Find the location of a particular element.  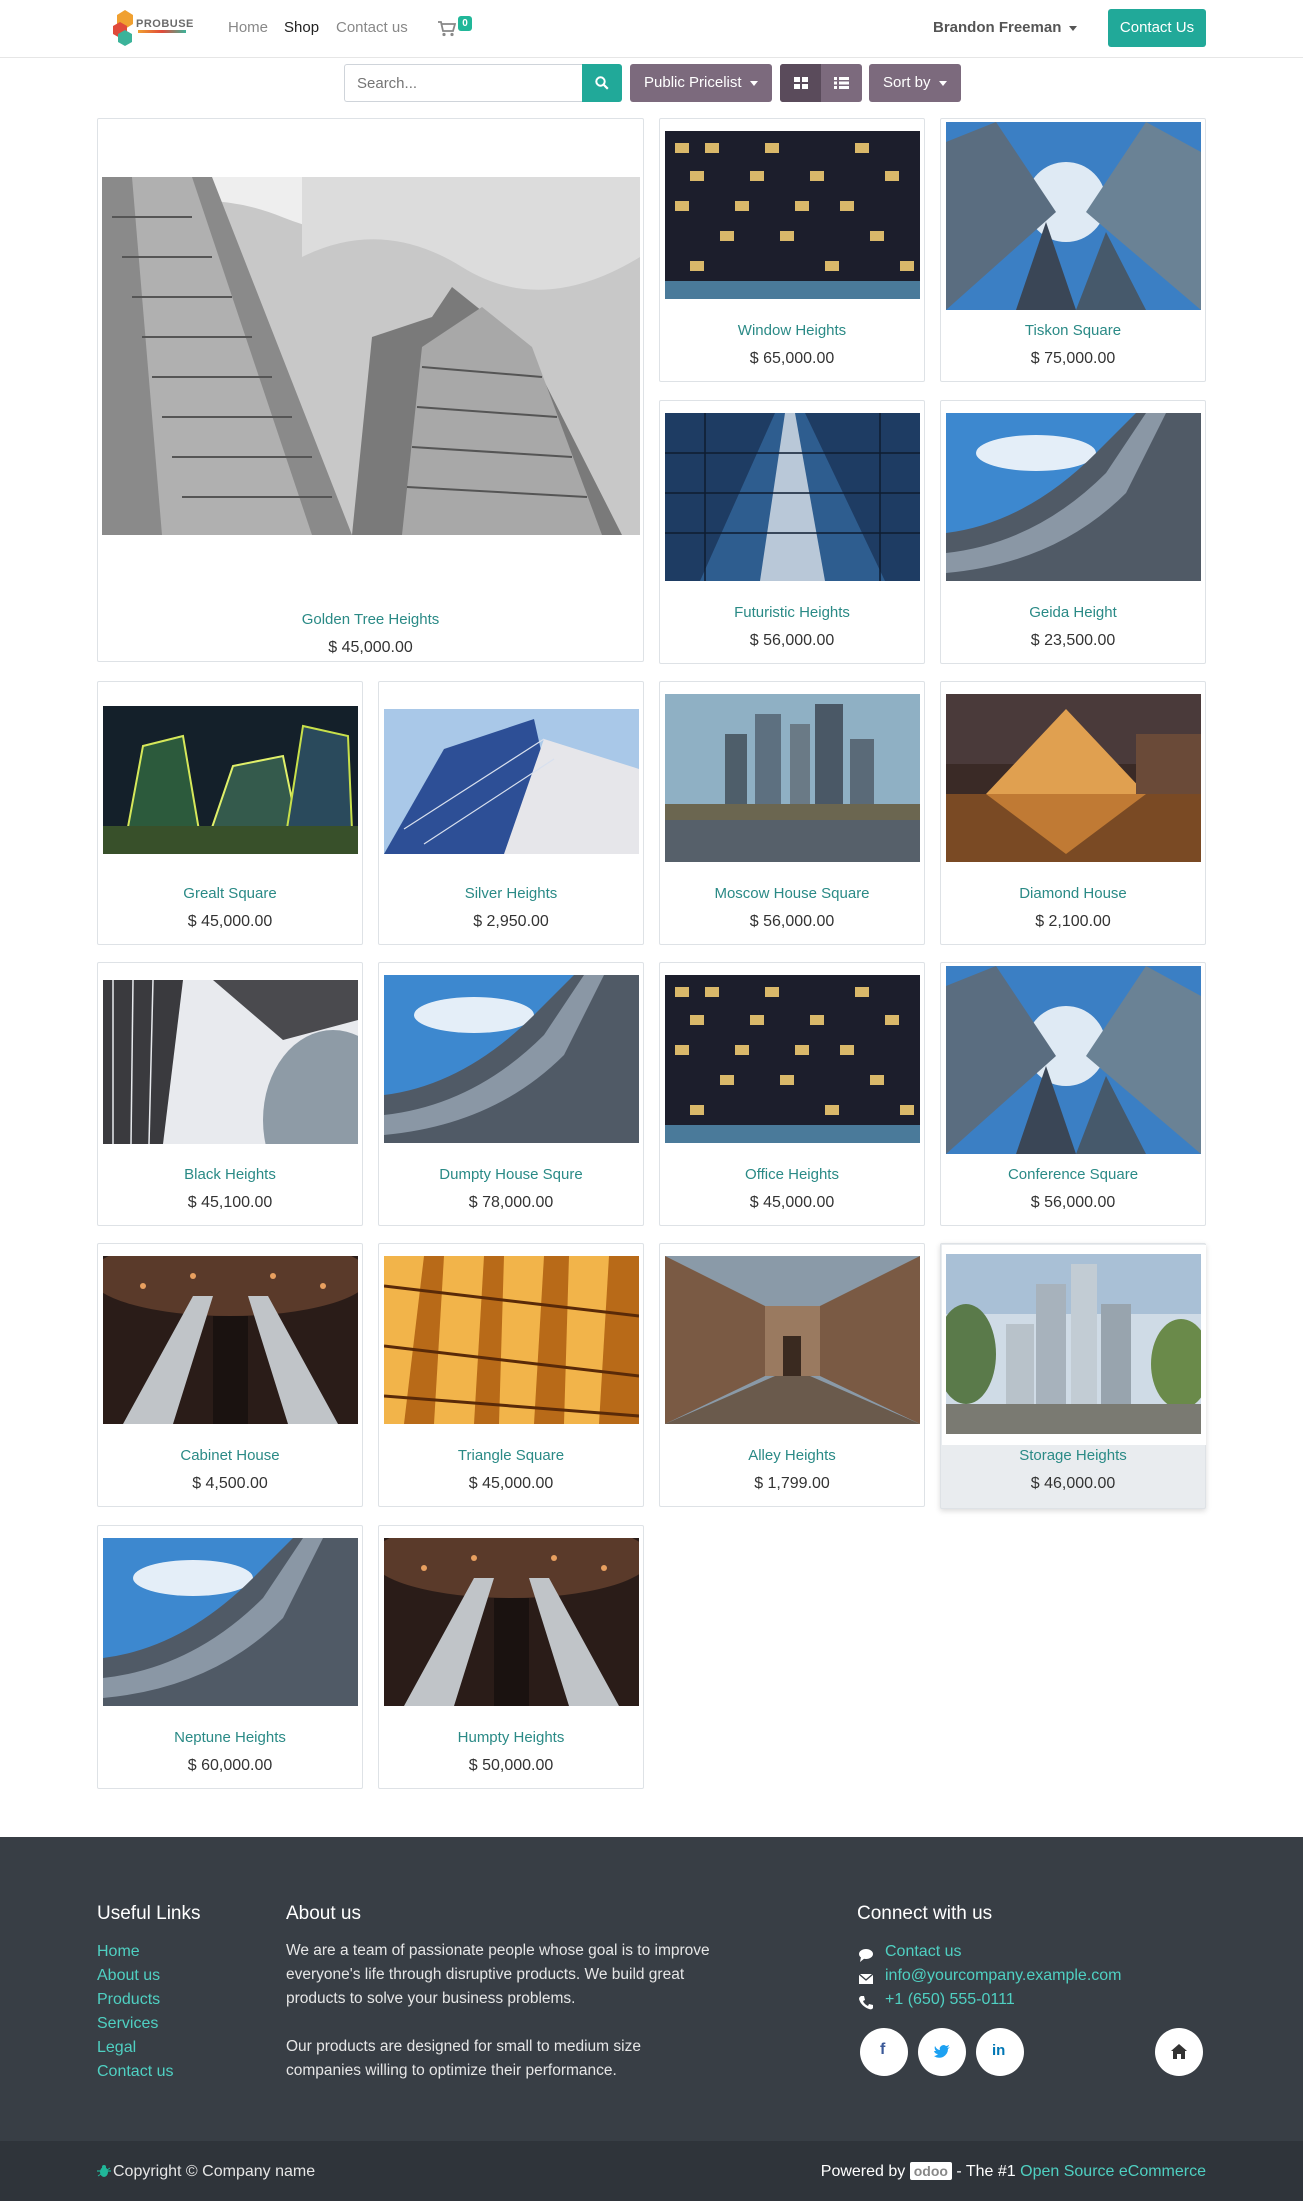

pricelist-dropdown: Public Pricelist is located at coordinates (701, 83).